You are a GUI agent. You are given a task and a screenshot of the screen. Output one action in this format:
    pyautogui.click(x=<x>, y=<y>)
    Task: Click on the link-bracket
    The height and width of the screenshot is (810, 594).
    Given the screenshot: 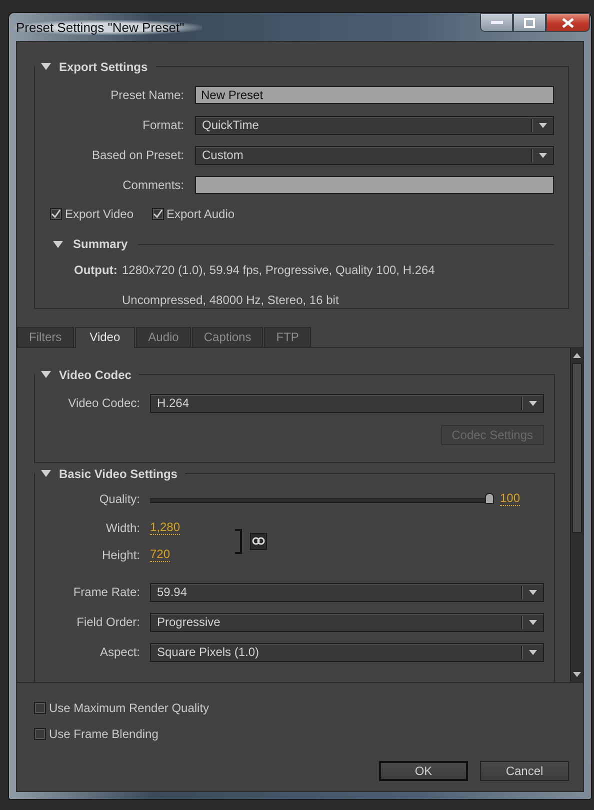 What is the action you would take?
    pyautogui.click(x=238, y=541)
    